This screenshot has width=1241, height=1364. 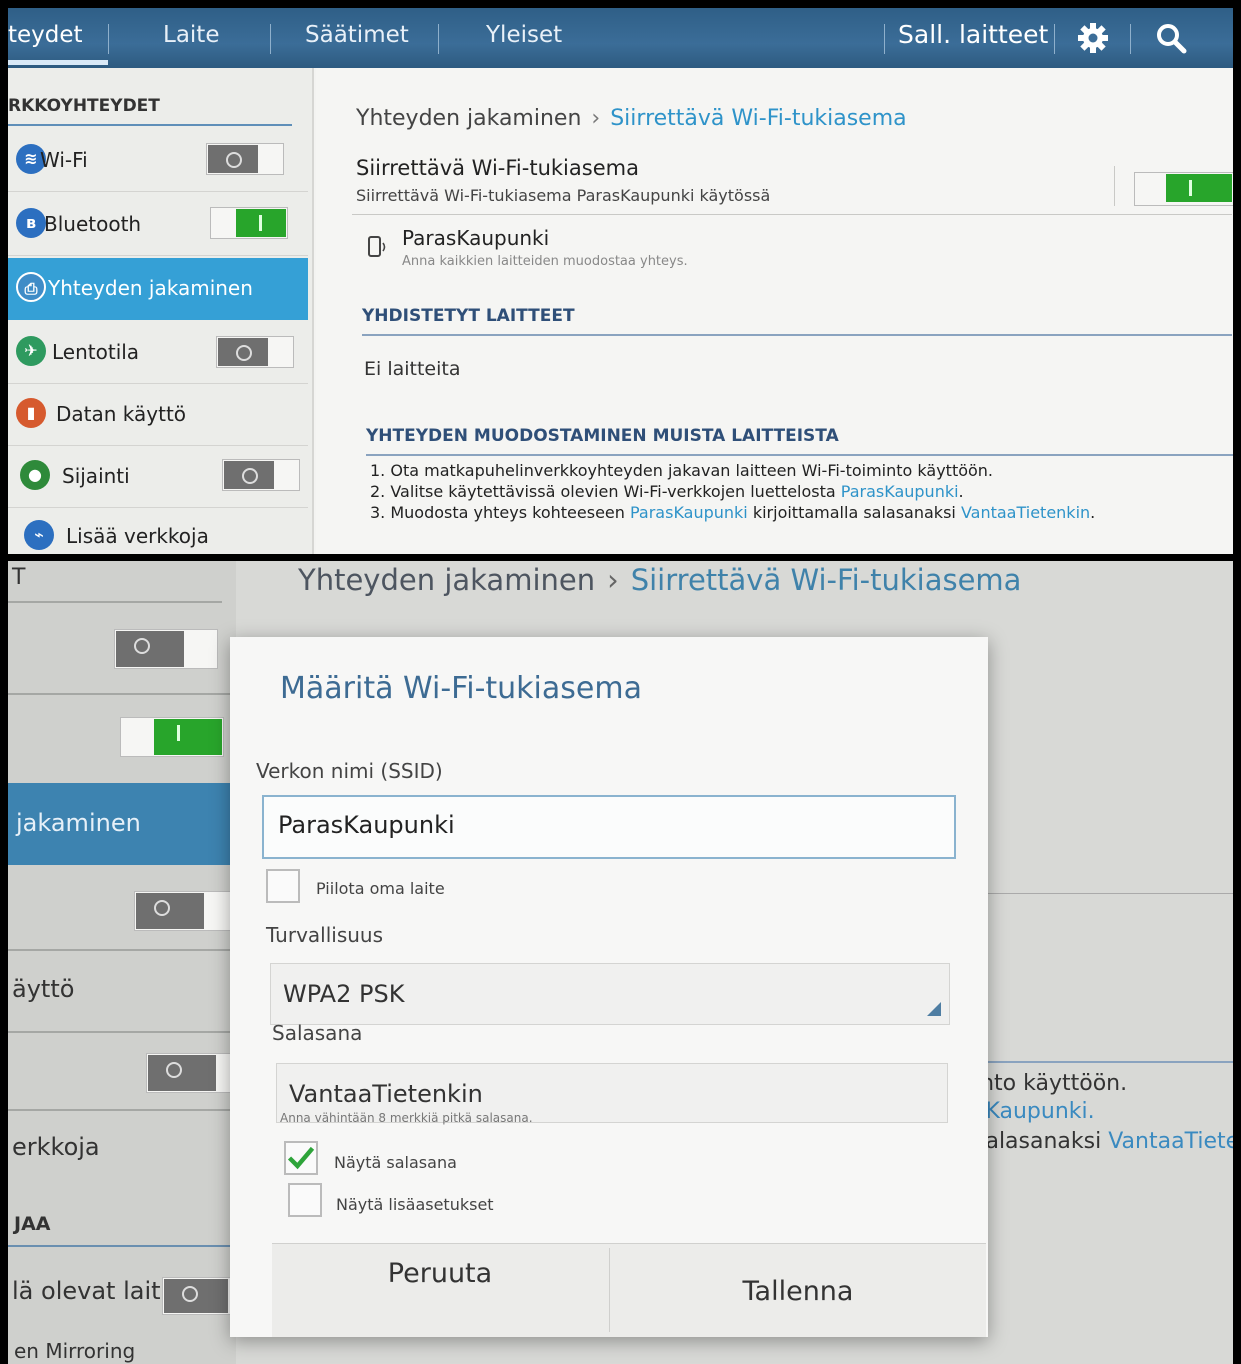 What do you see at coordinates (35, 475) in the screenshot?
I see `location-icon: ●` at bounding box center [35, 475].